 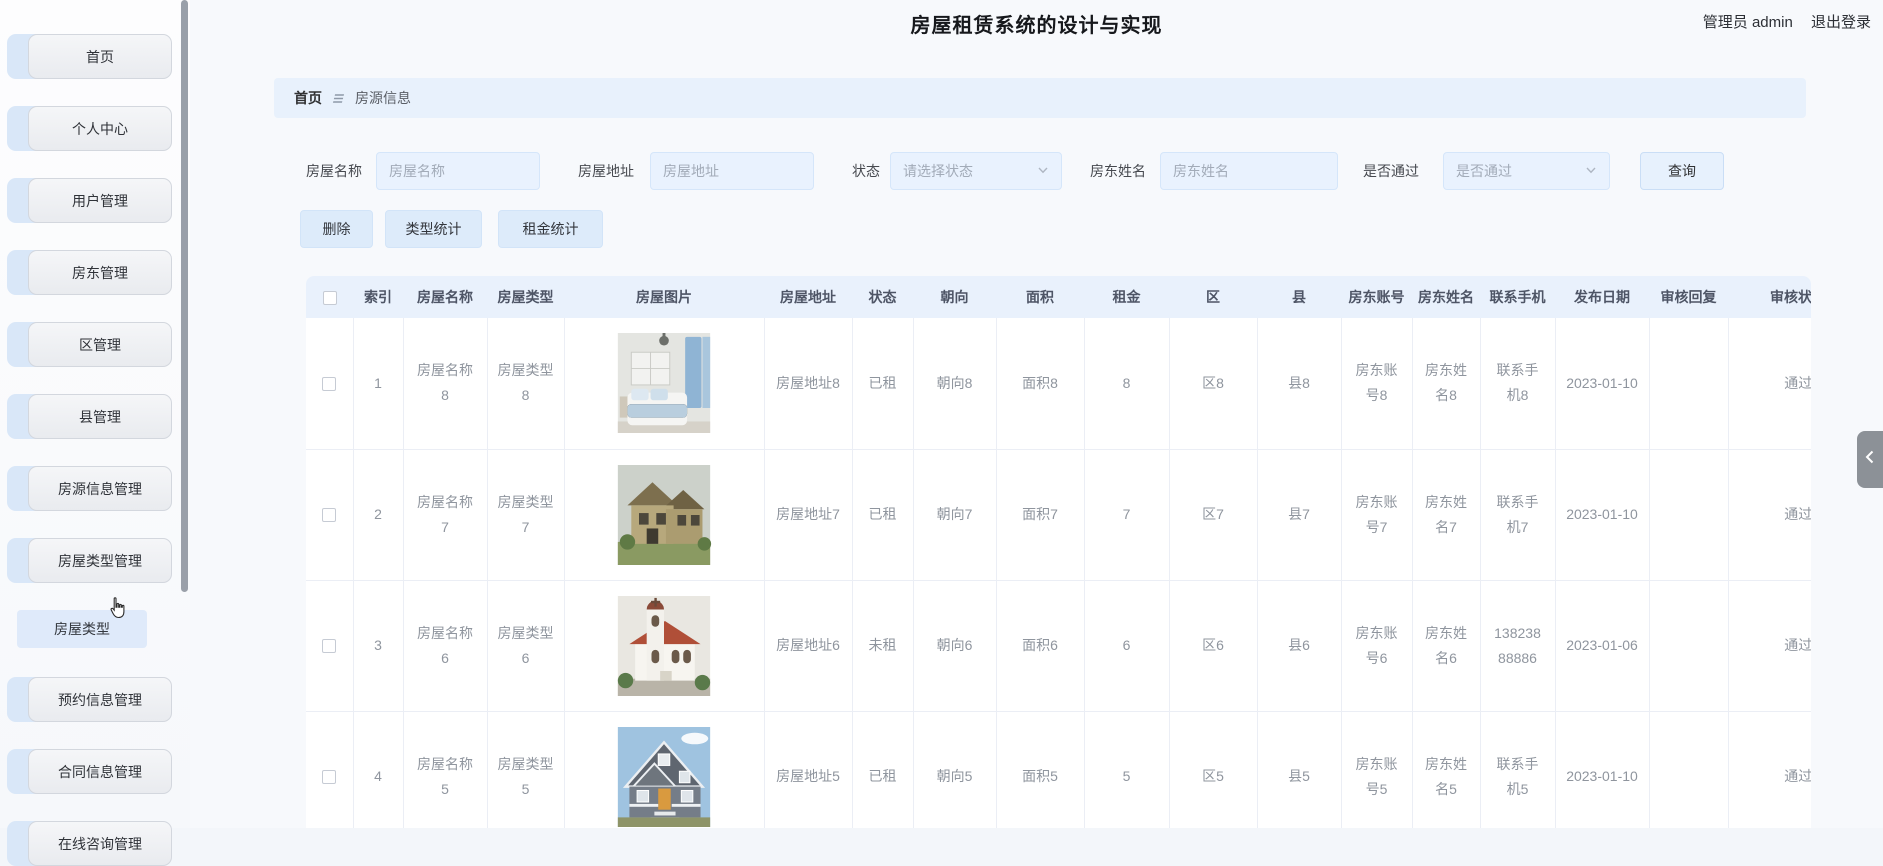 I want to click on sidebar-item-button: 房屋类型管理, so click(x=100, y=560).